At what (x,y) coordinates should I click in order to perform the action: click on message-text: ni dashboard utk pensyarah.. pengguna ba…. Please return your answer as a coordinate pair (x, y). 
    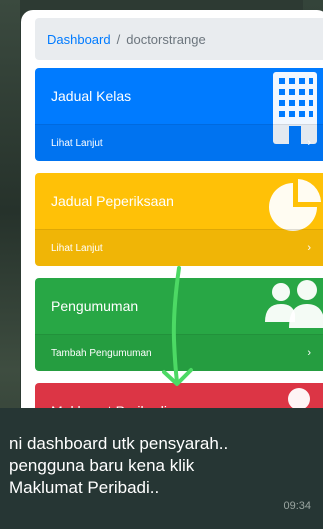
    Looking at the image, I should click on (161, 466).